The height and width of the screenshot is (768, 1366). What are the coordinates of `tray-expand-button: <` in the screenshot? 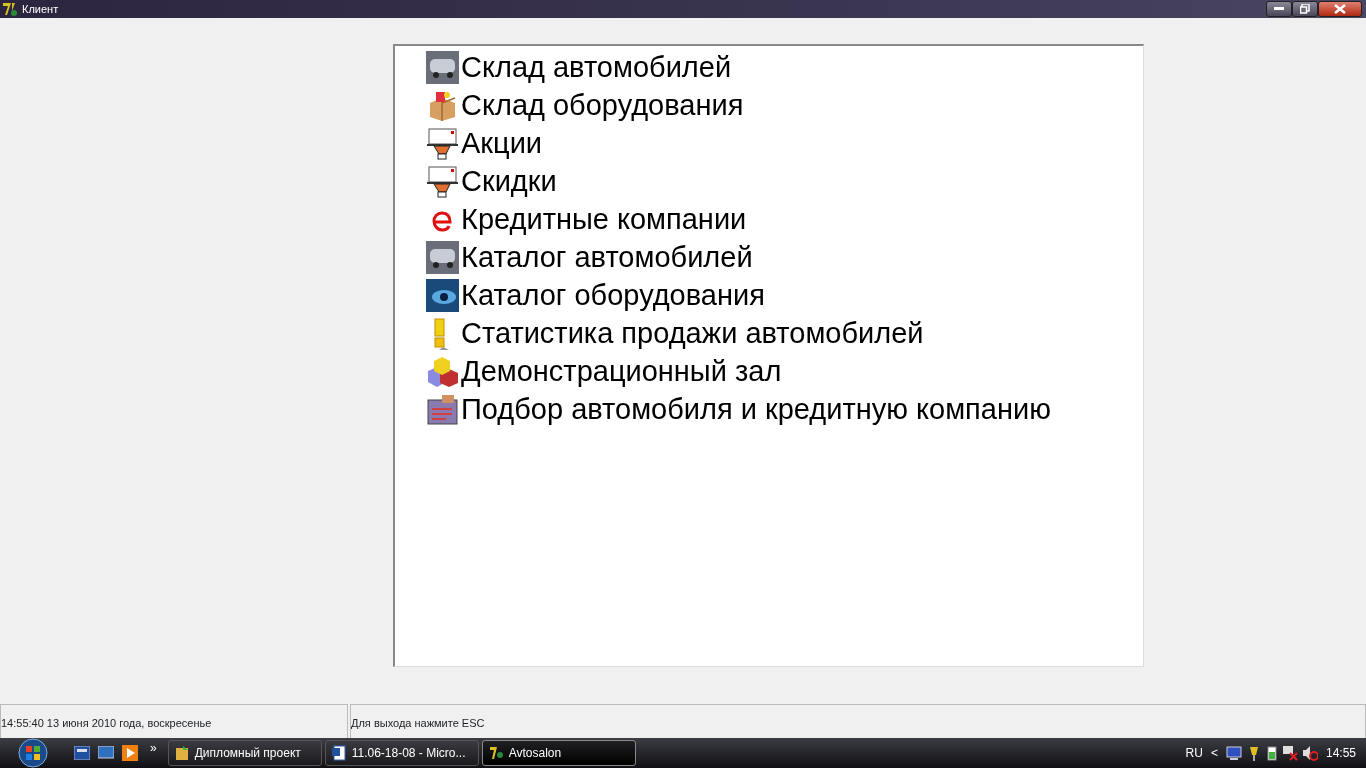 It's located at (1214, 753).